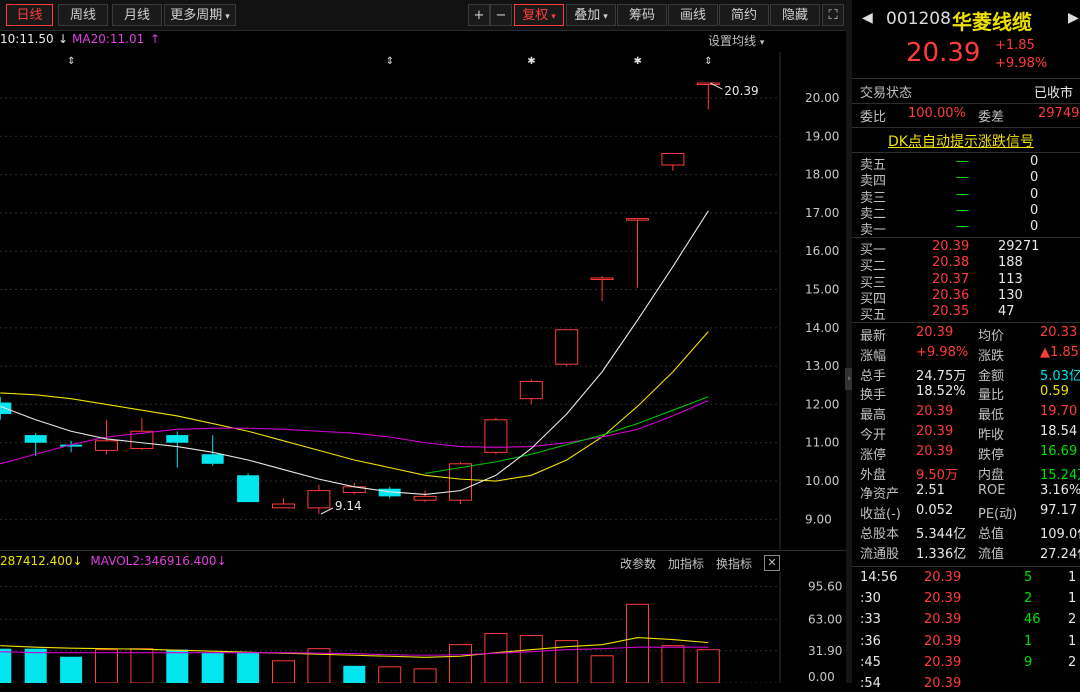 The height and width of the screenshot is (692, 1080). I want to click on ask-row: 卖一 — 0, so click(966, 228).